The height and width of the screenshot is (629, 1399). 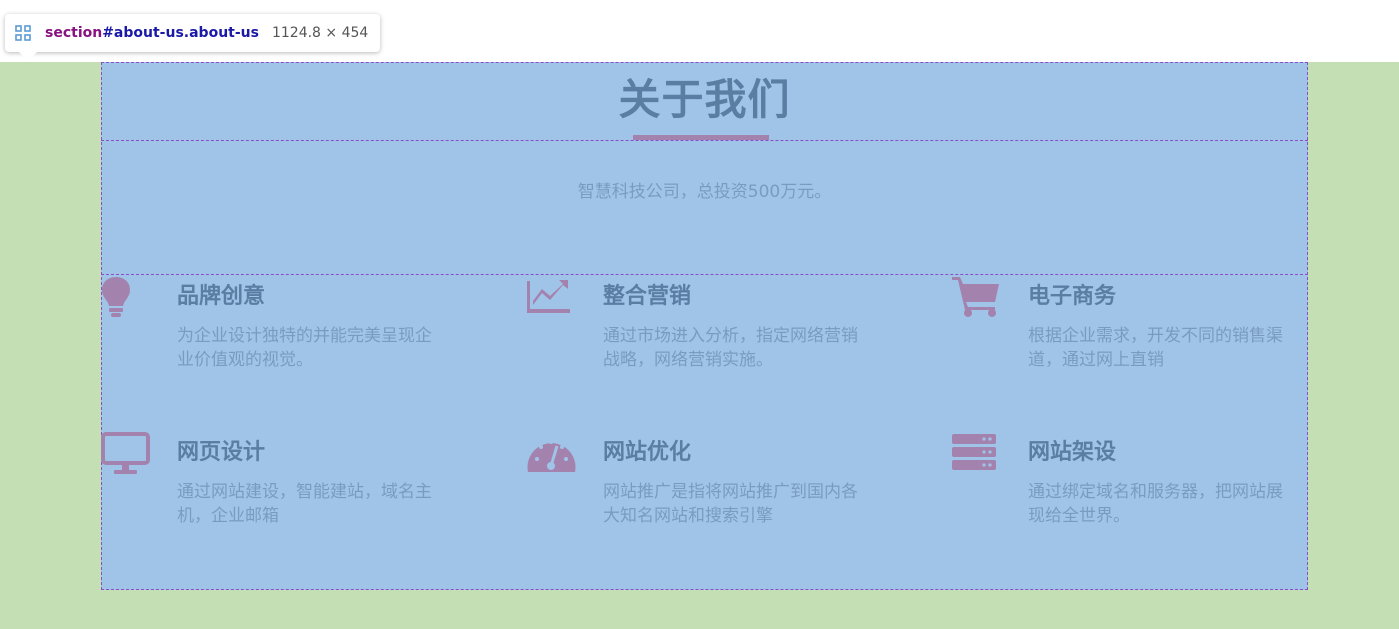 What do you see at coordinates (28, 56) in the screenshot?
I see `tooltip-arrow` at bounding box center [28, 56].